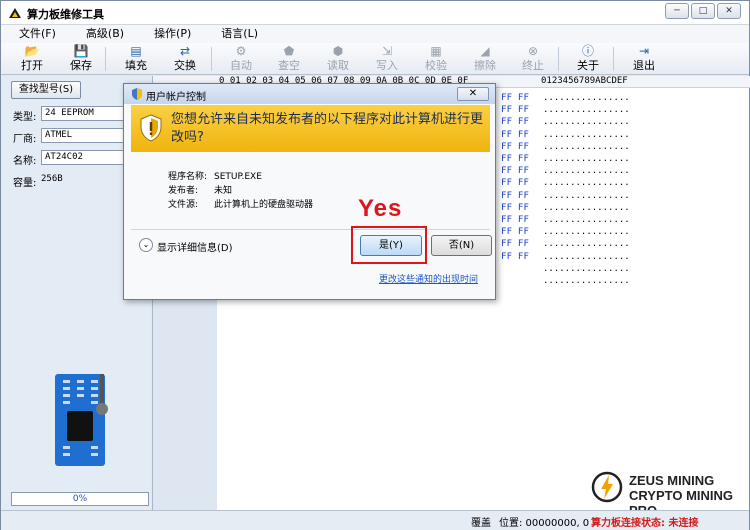 This screenshot has width=750, height=530. I want to click on open-folder-icon: 📂, so click(32, 51).